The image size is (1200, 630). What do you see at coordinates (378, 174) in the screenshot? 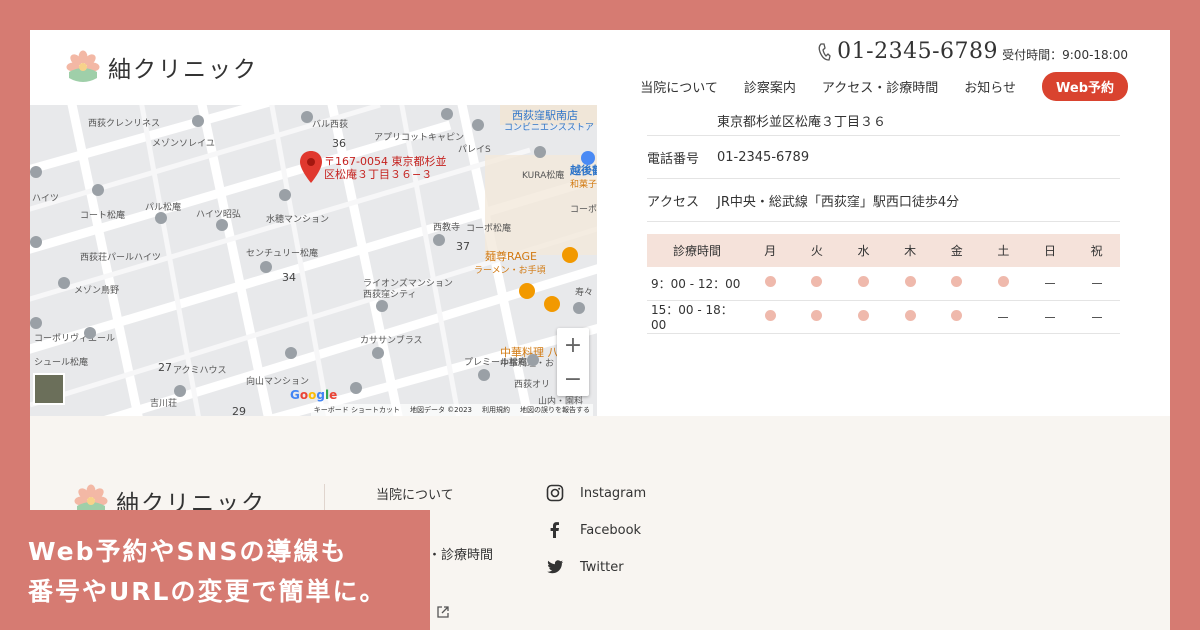
I see `map-address-label-2: 区松庵３丁目３６−３` at bounding box center [378, 174].